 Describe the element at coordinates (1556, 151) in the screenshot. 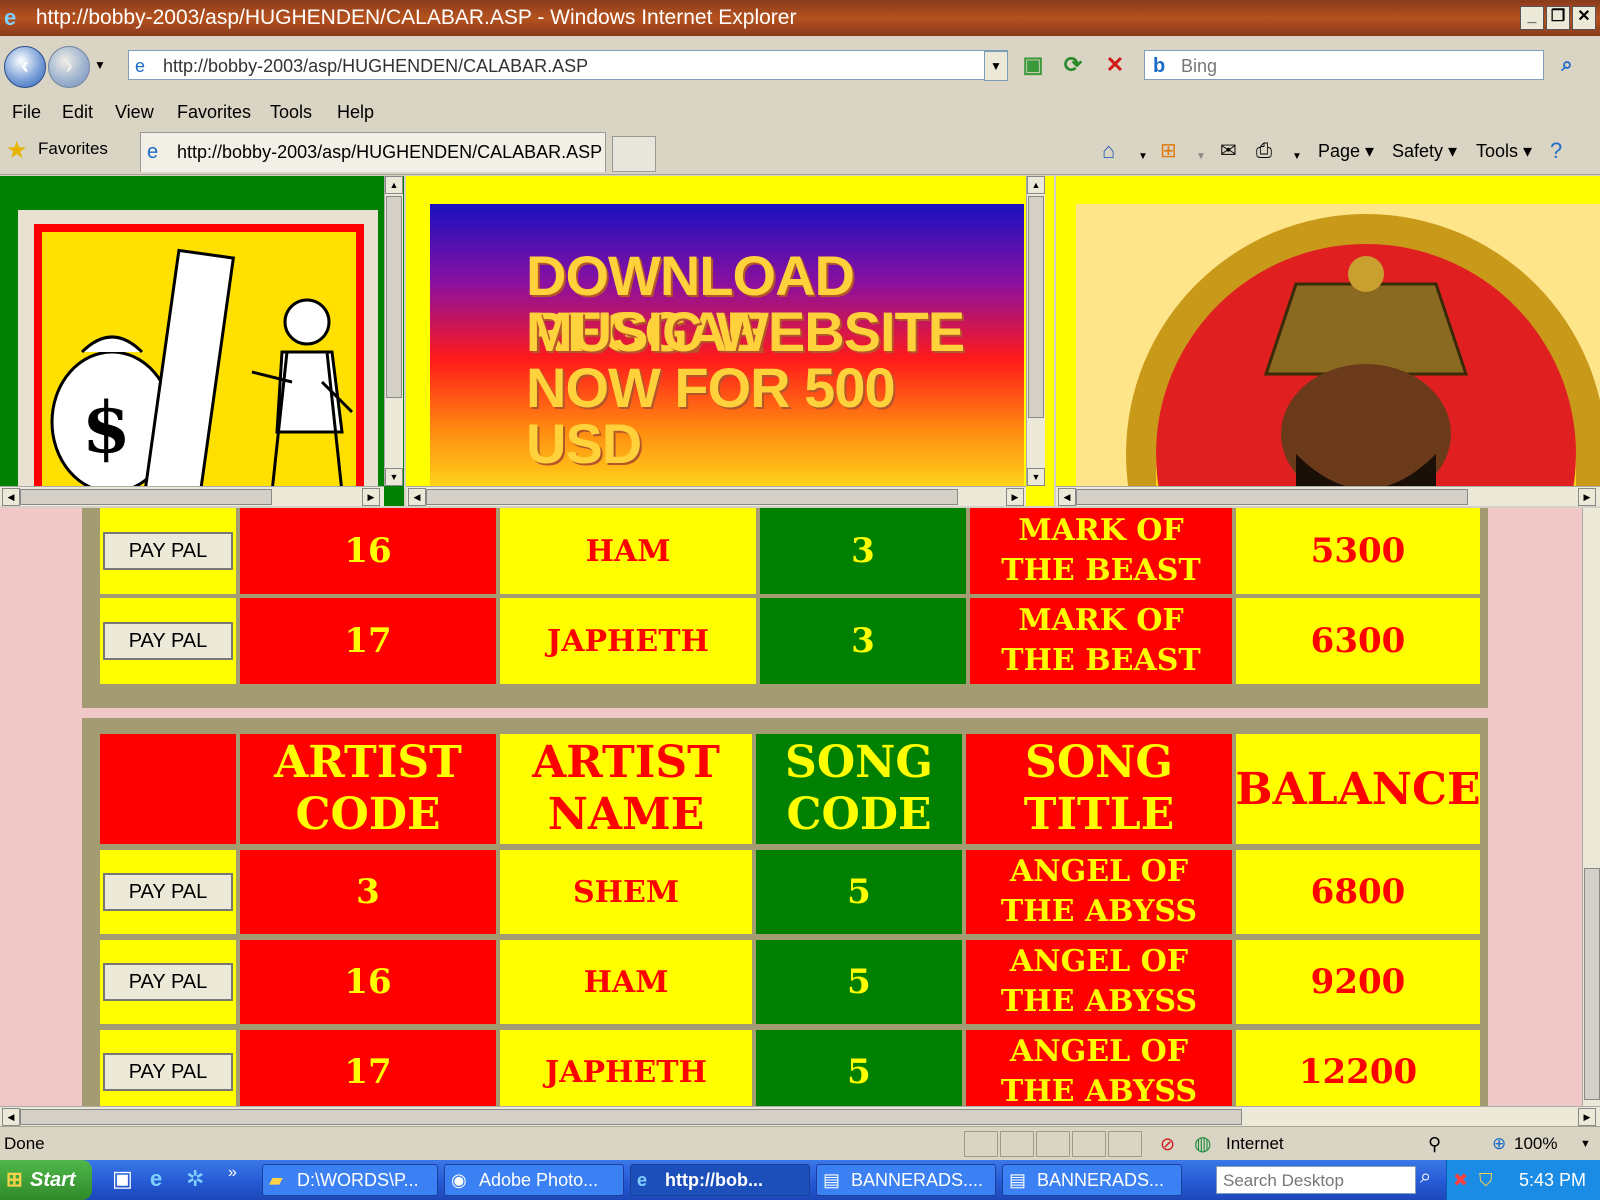

I see `help-icon: ?` at that location.